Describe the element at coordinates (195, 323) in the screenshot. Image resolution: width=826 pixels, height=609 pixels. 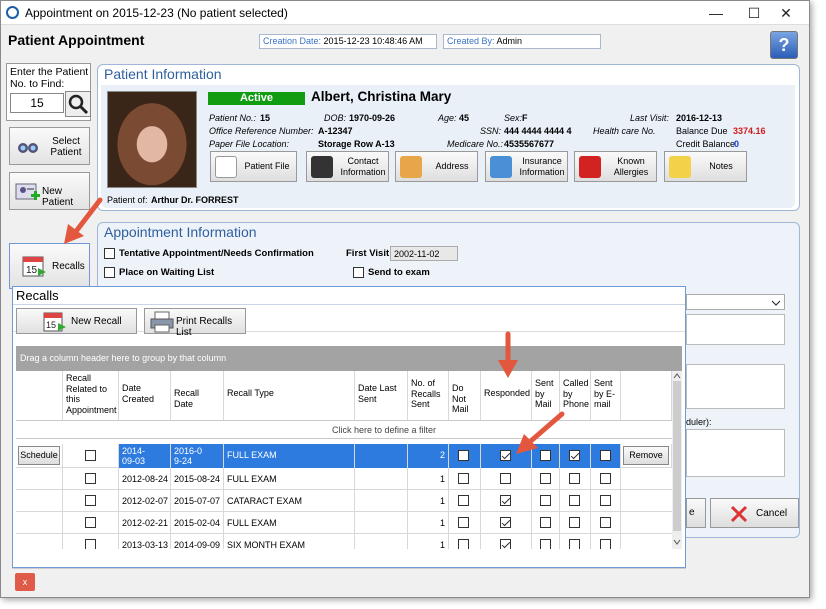
I see `print-recalls-button: Print Recalls List` at that location.